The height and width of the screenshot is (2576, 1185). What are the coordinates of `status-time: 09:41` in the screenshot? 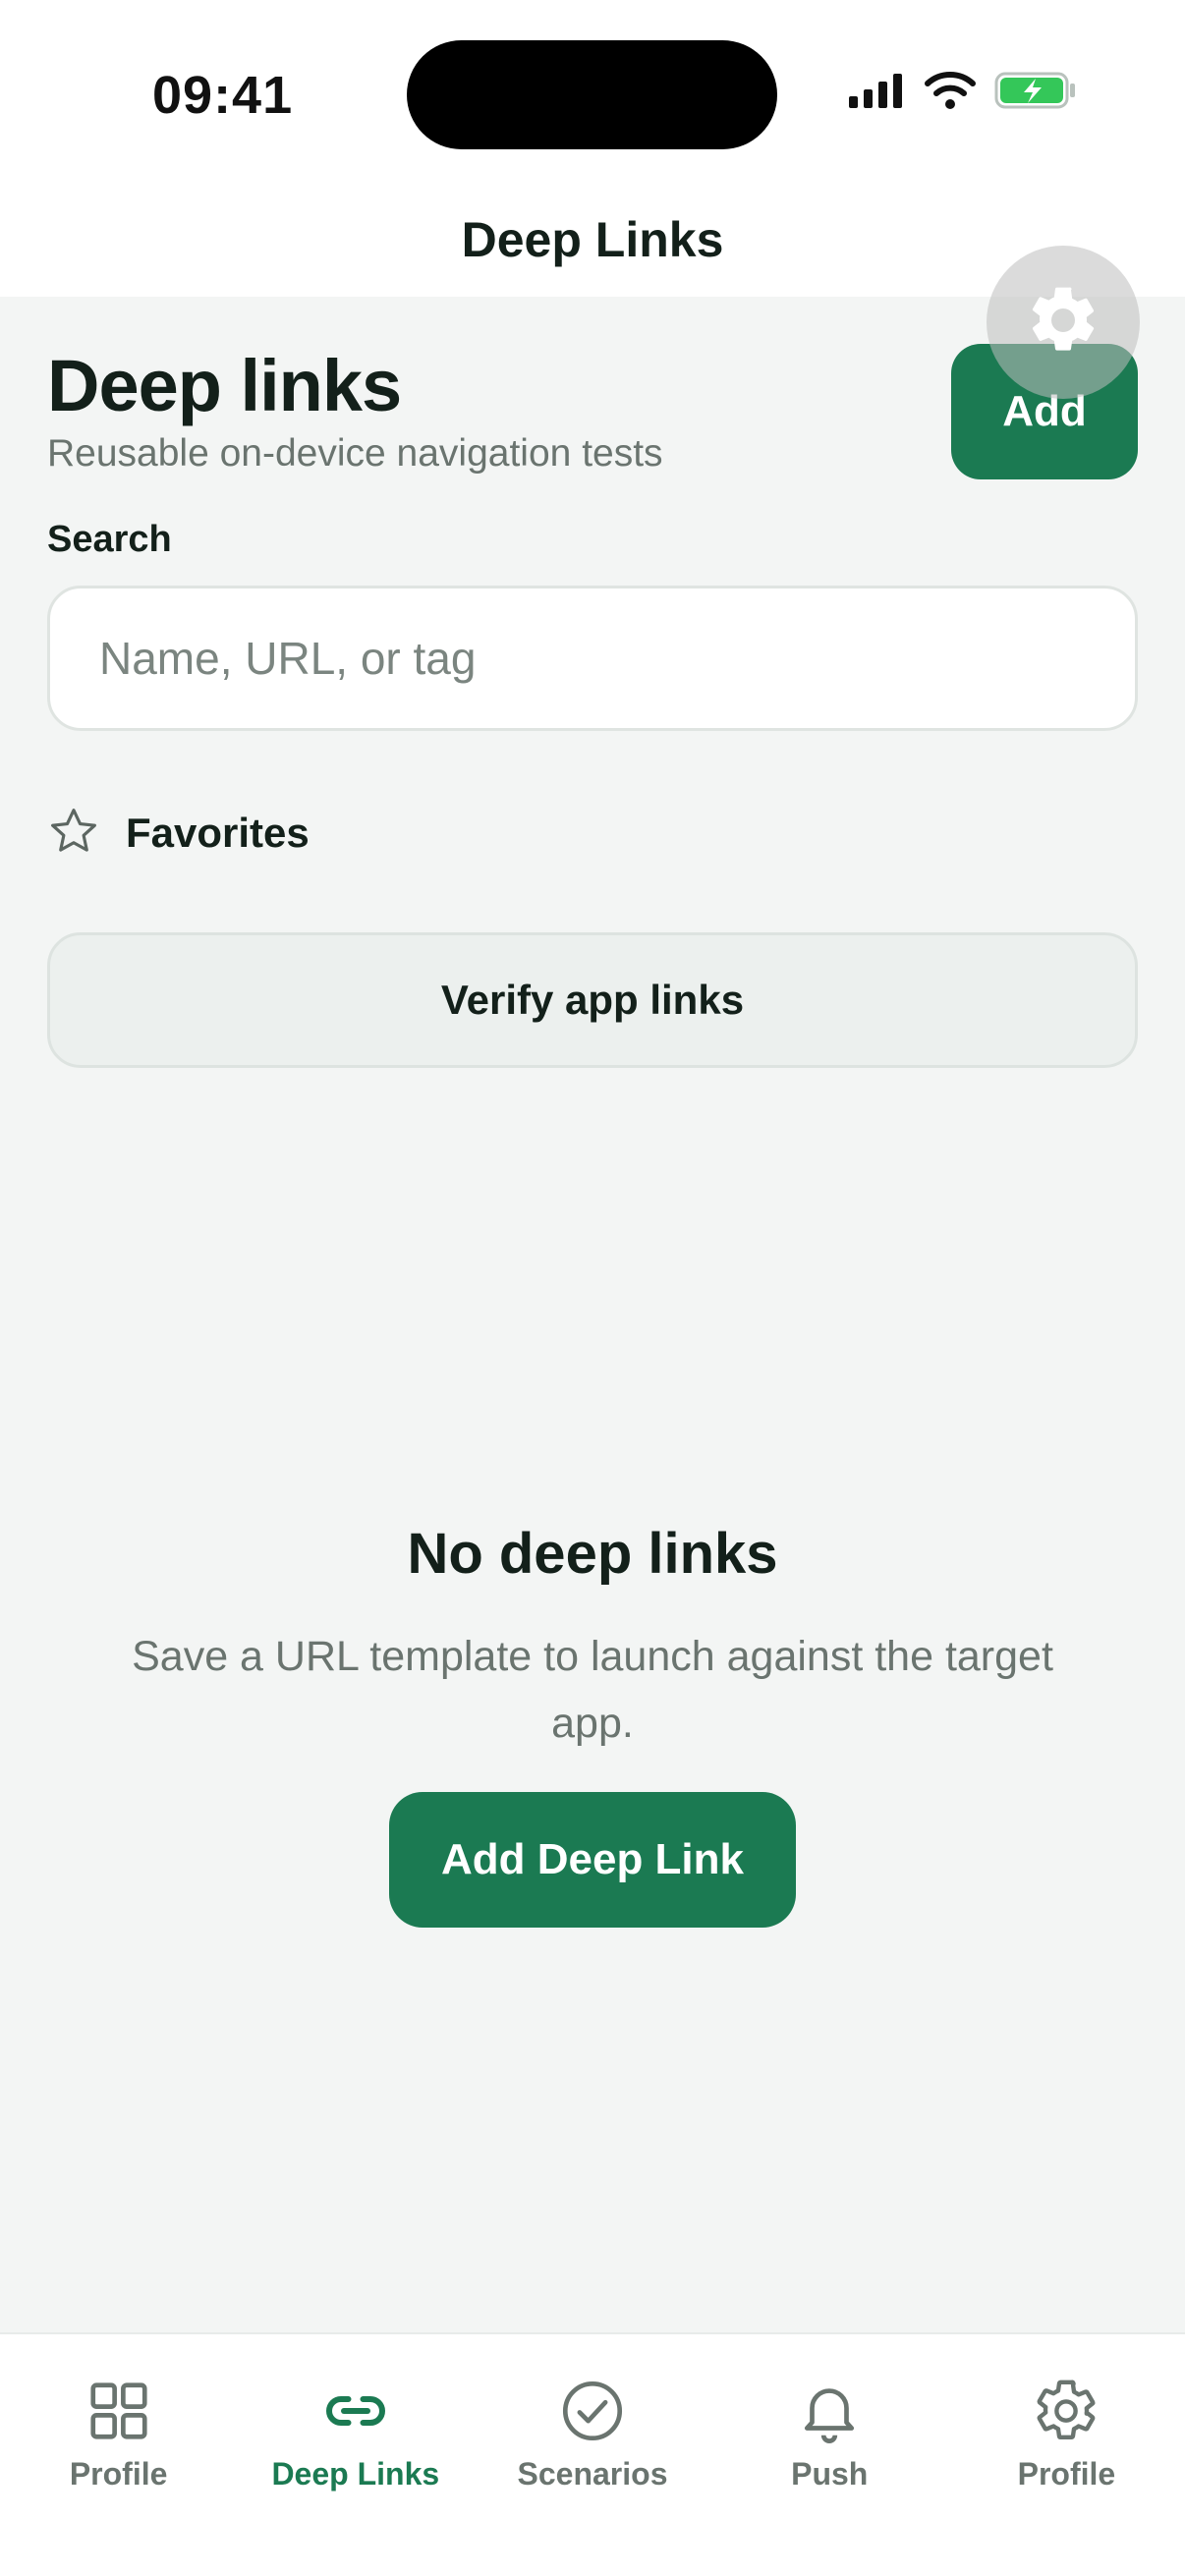 It's located at (223, 95).